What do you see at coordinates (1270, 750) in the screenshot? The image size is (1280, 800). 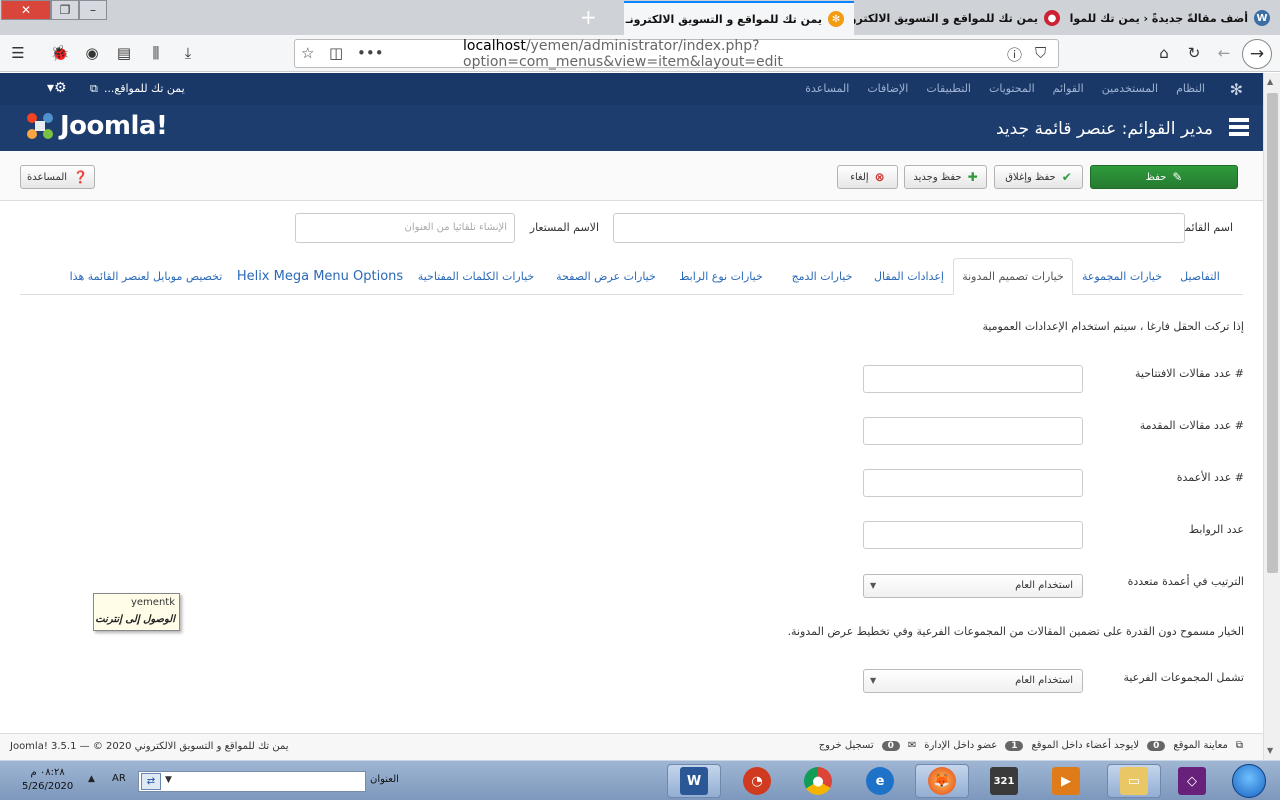 I see `scroll-down-icon: ▼` at bounding box center [1270, 750].